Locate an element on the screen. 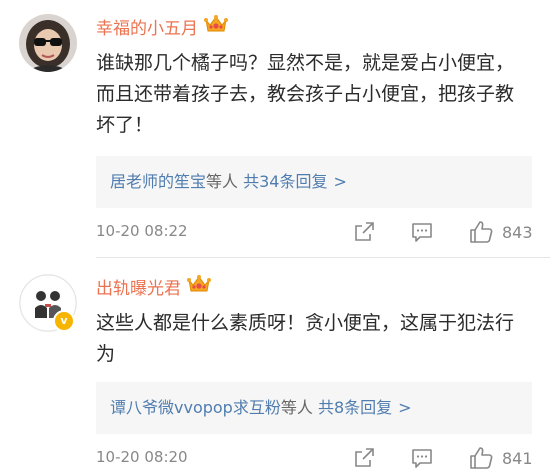 This screenshot has width=550, height=472. like-button: 841 is located at coordinates (500, 458).